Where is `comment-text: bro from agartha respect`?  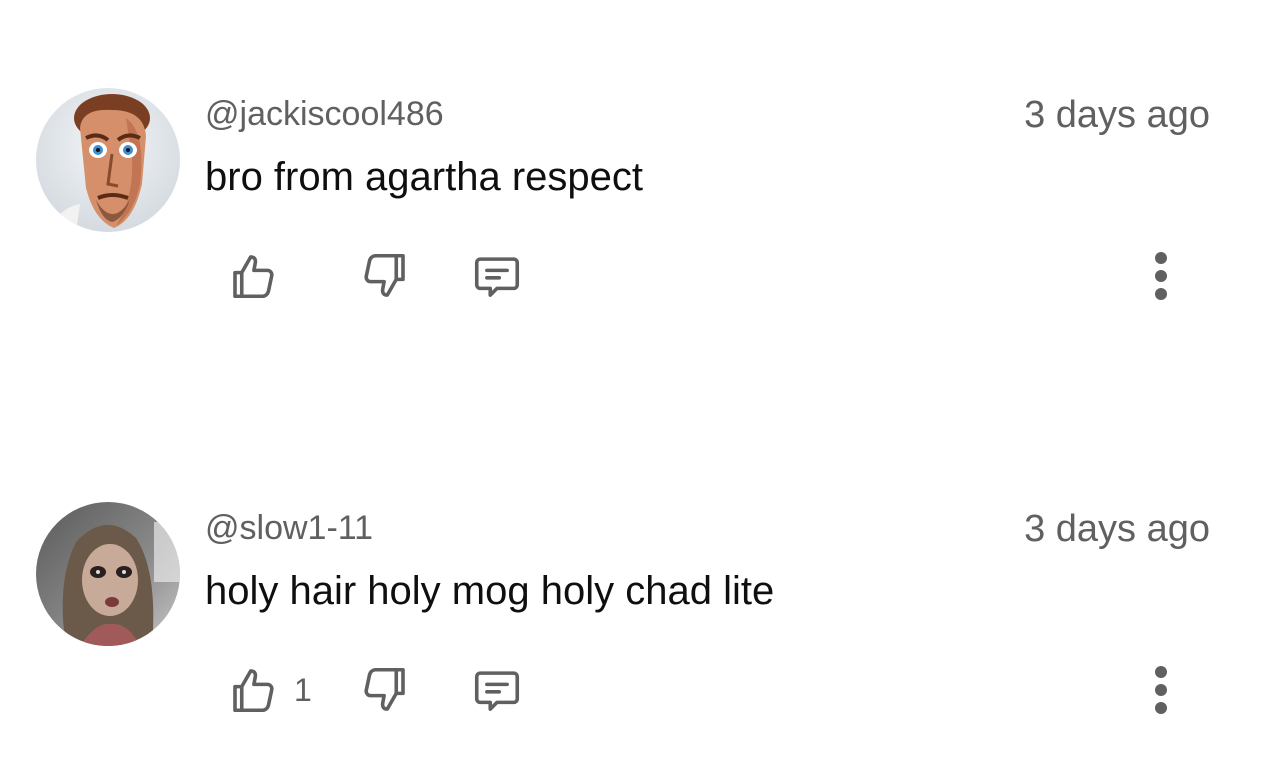 comment-text: bro from agartha respect is located at coordinates (424, 177).